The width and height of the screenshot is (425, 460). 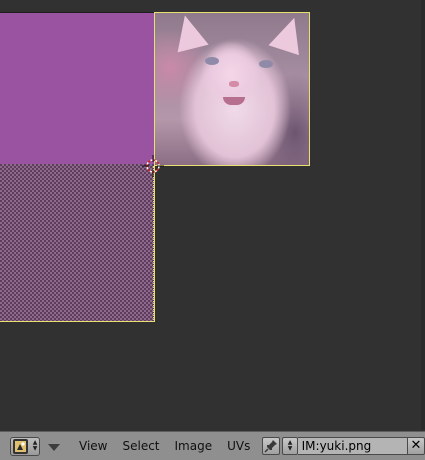 I want to click on updown-arrows-icon: ▲ ▼, so click(x=35, y=445).